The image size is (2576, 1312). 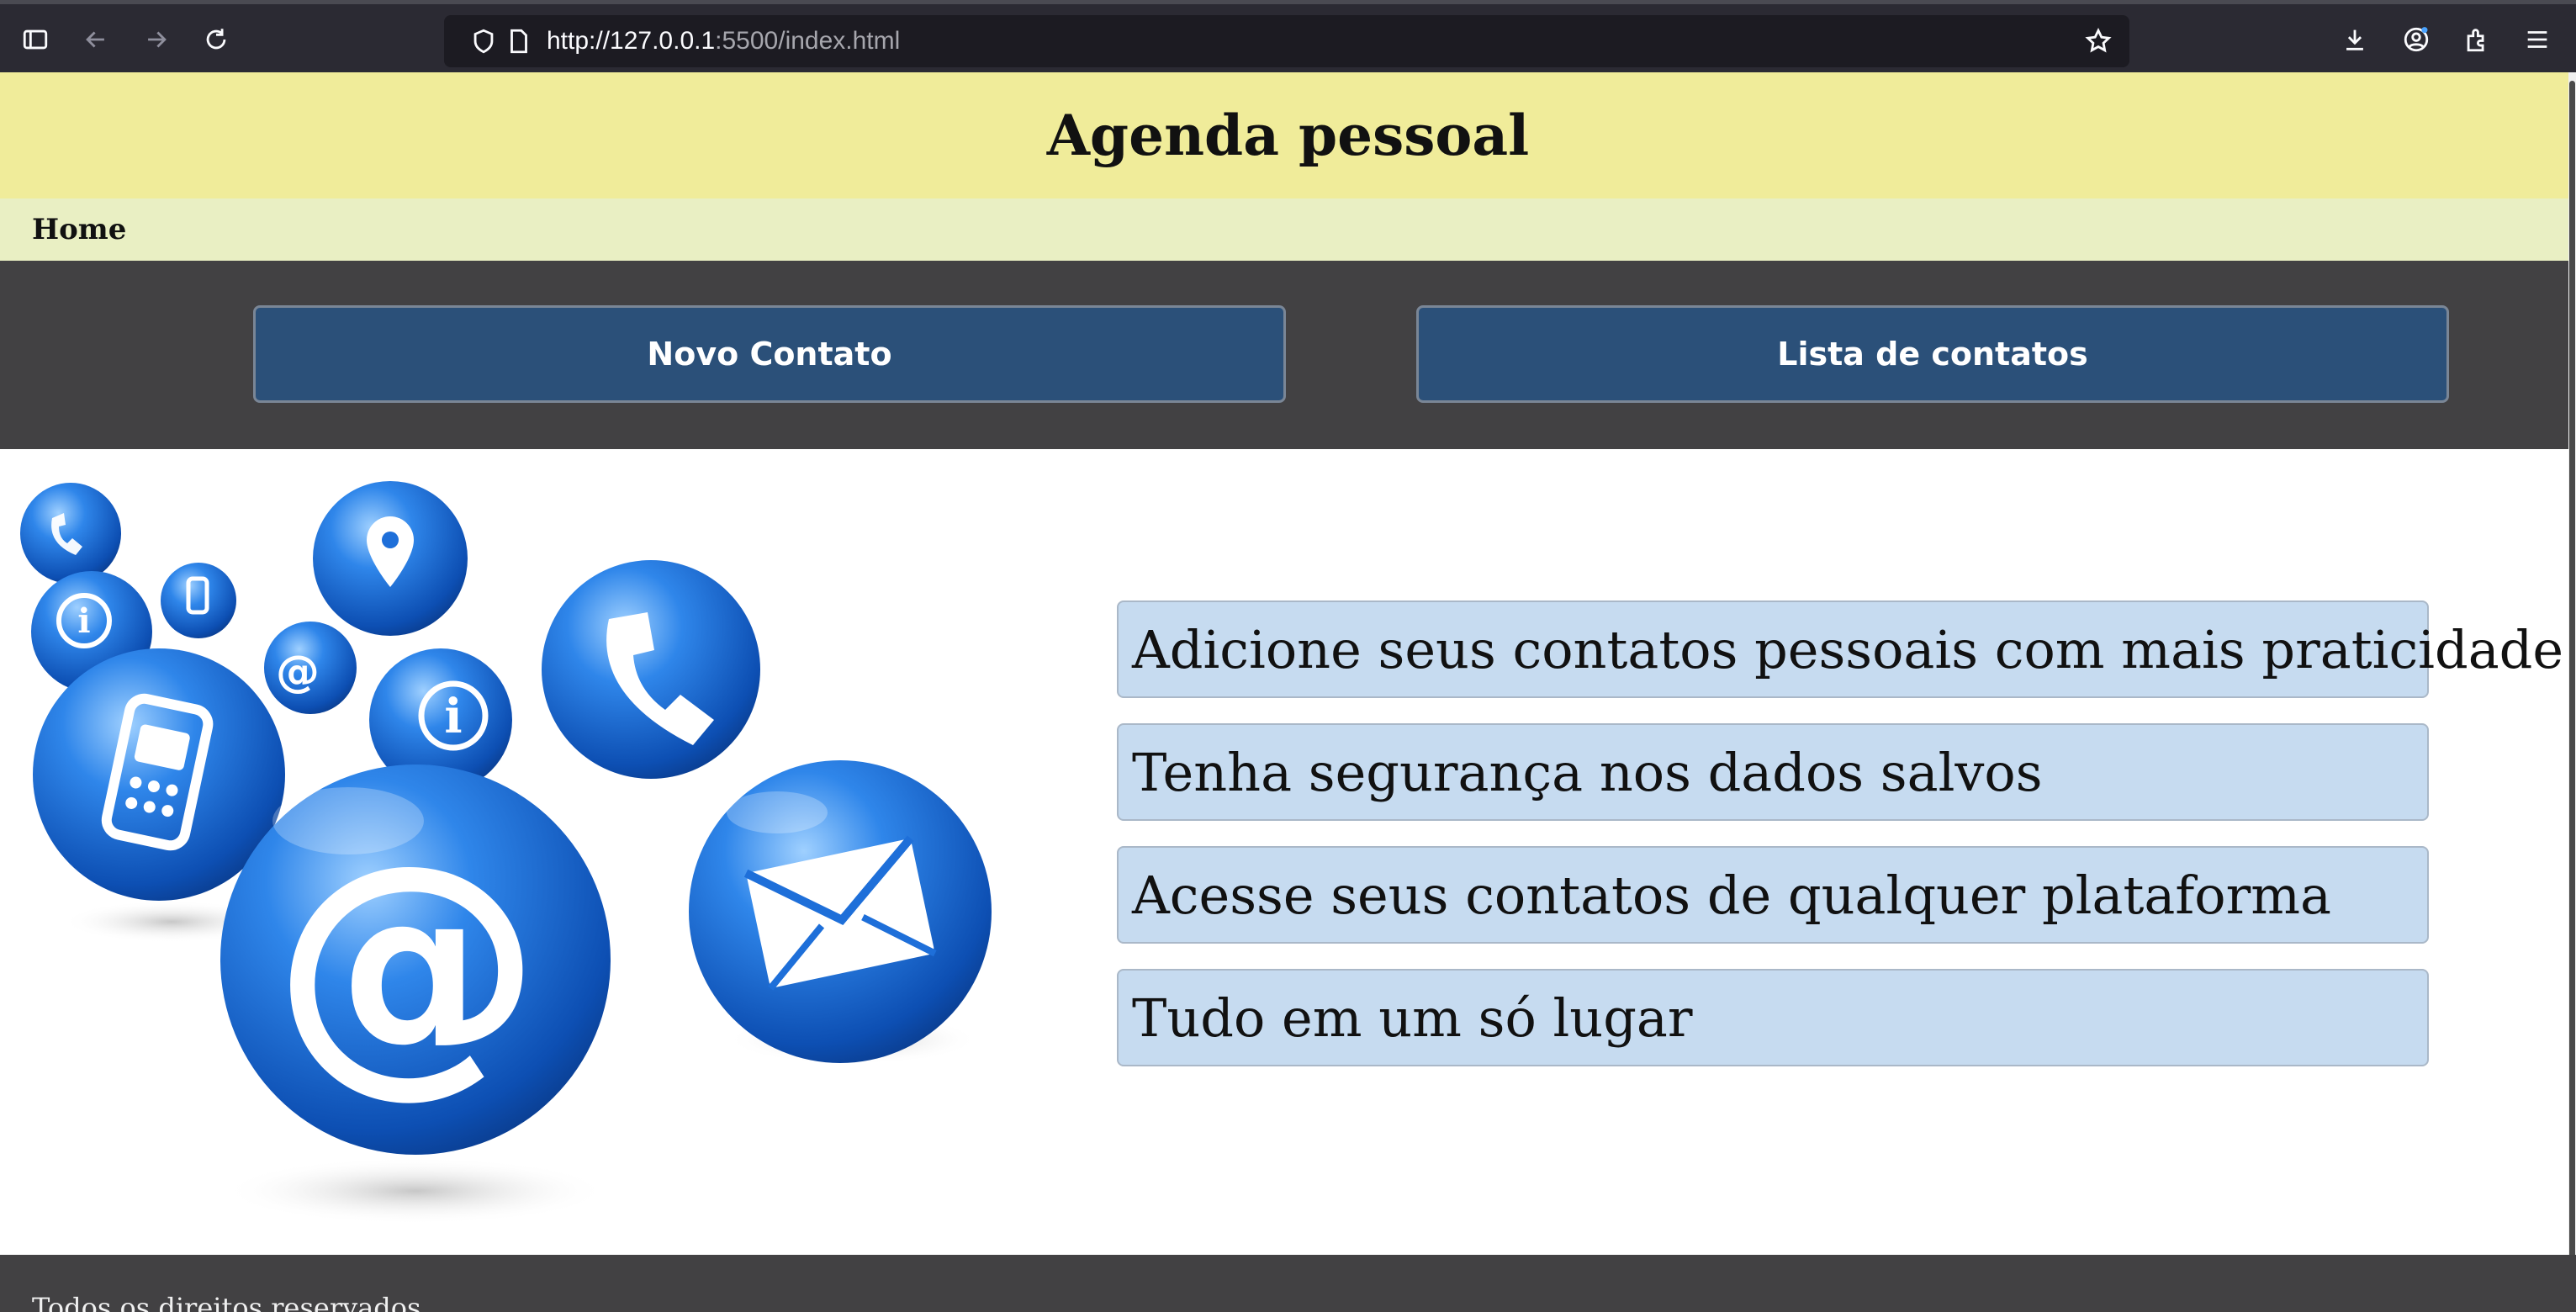 I want to click on back-icon, so click(x=96, y=39).